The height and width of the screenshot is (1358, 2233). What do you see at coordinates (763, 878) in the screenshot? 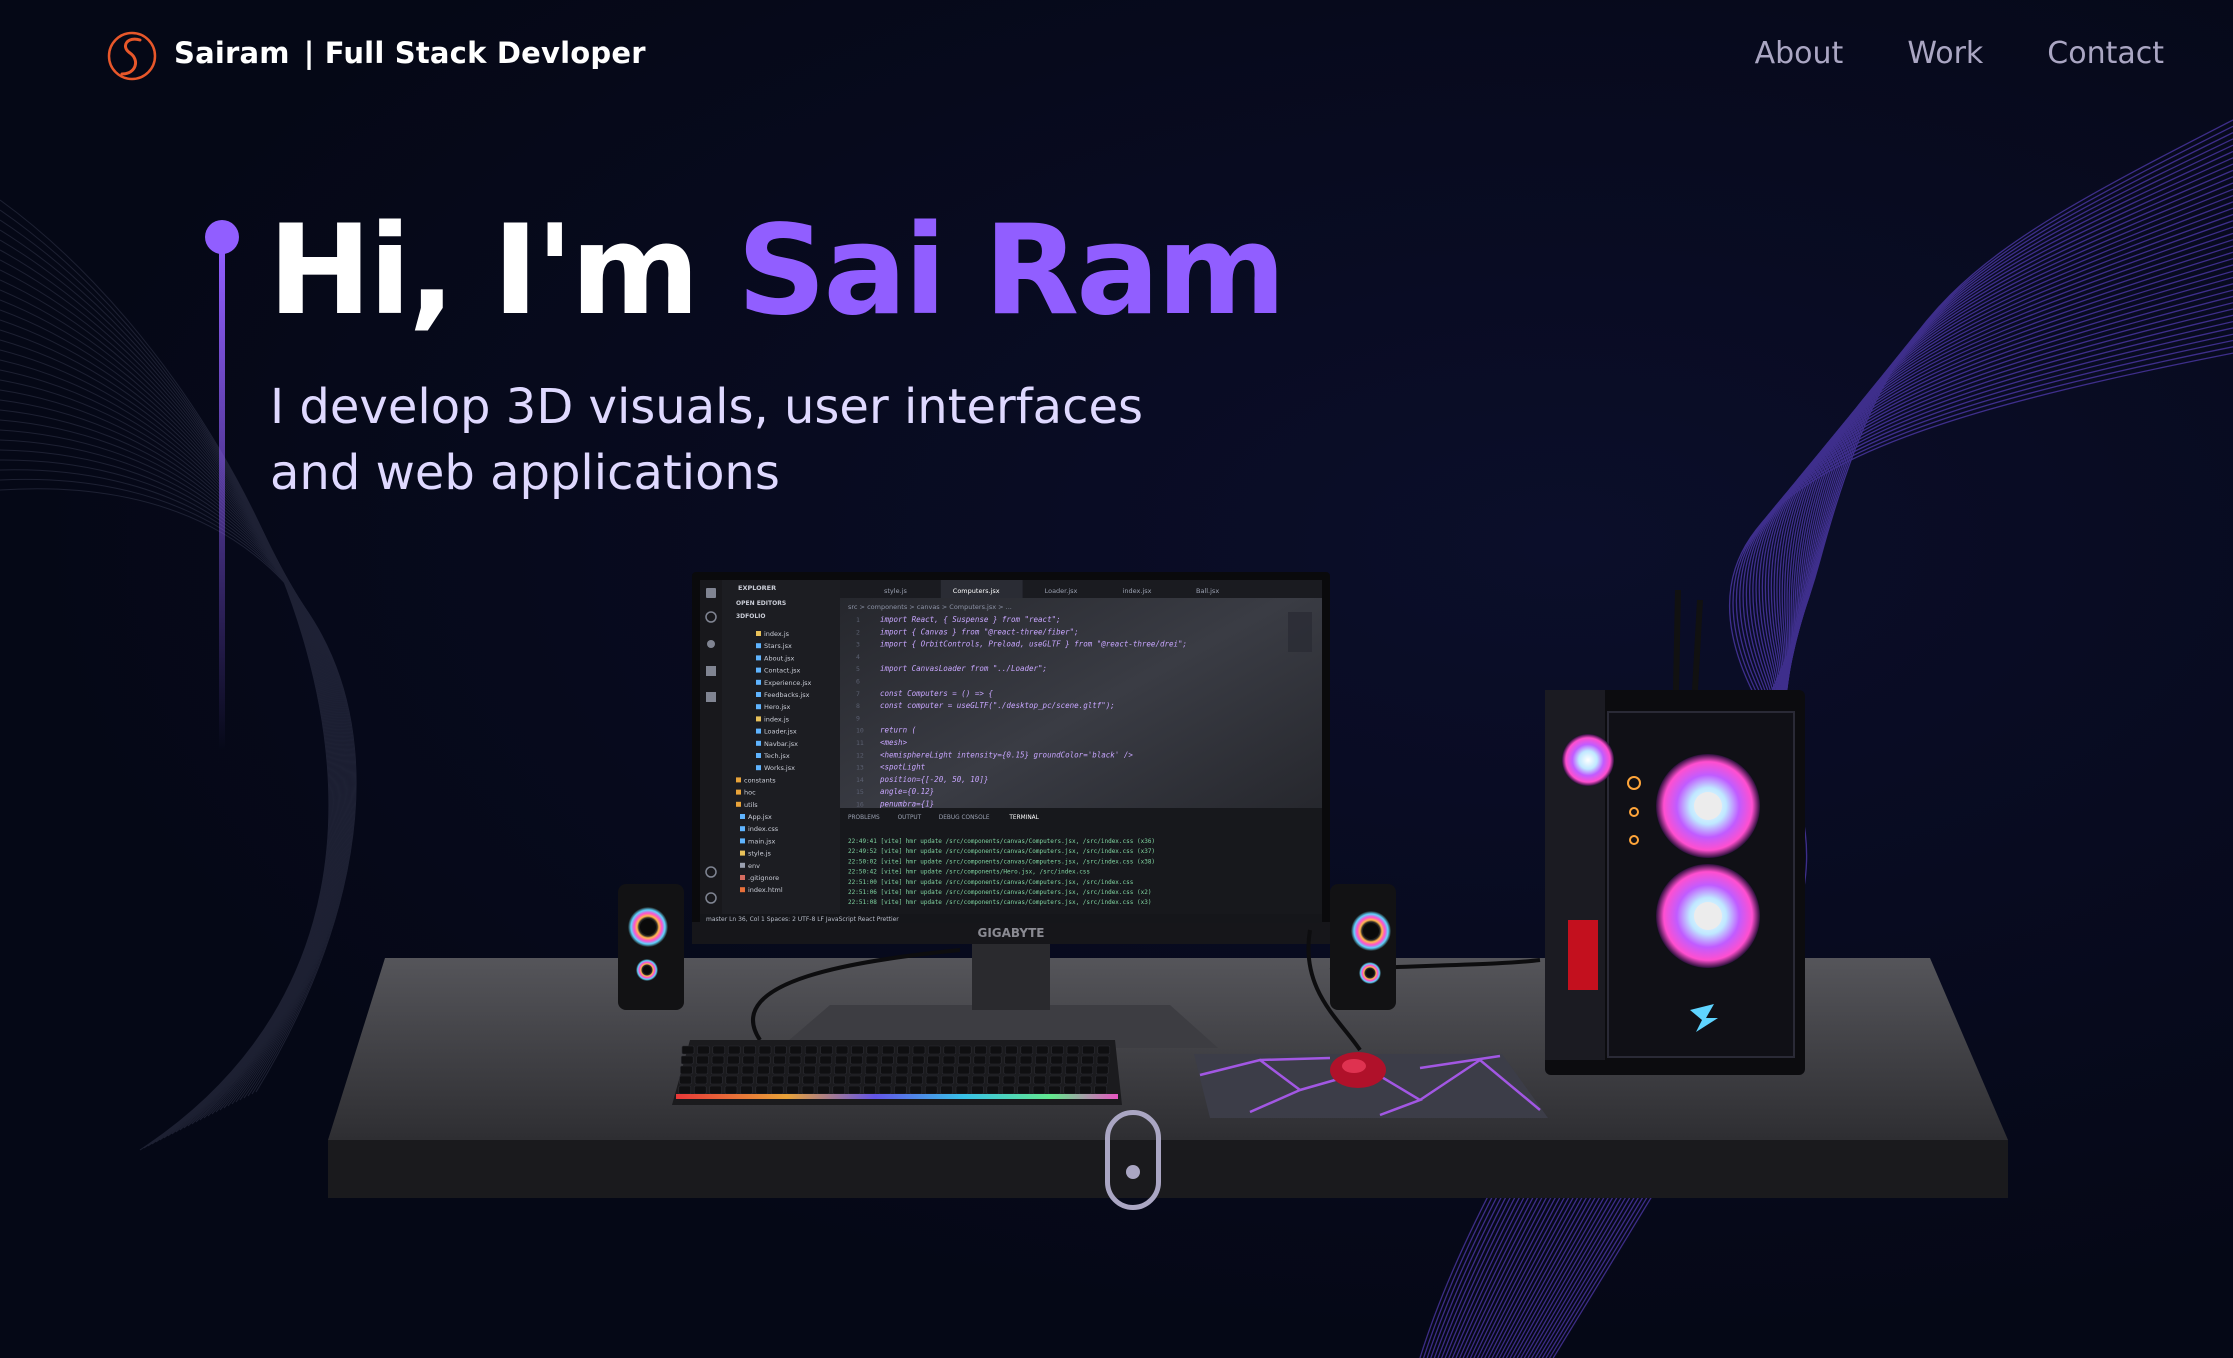
I see `explorer-file-item: .gitignore` at bounding box center [763, 878].